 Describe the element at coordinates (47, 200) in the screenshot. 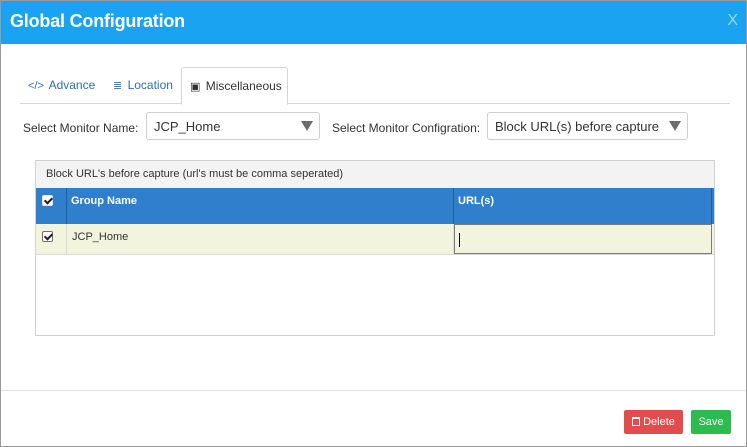

I see `select-all-checkbox` at that location.